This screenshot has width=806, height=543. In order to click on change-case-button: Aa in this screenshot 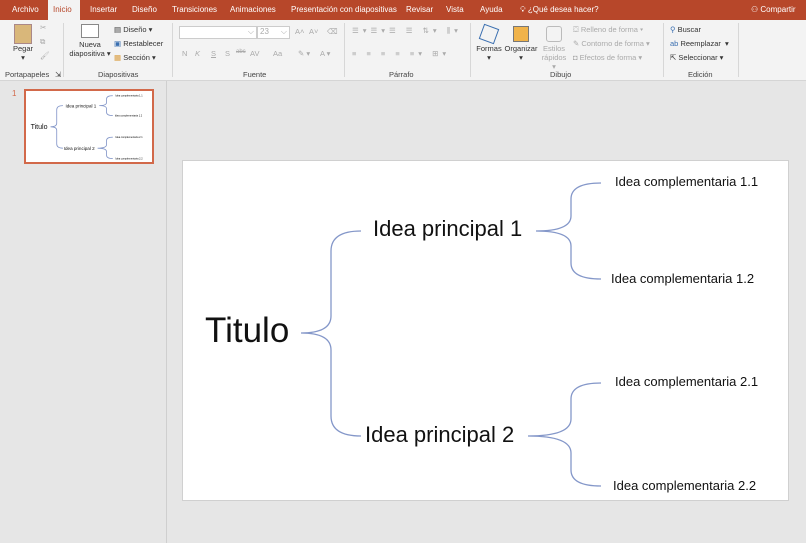, I will do `click(277, 53)`.